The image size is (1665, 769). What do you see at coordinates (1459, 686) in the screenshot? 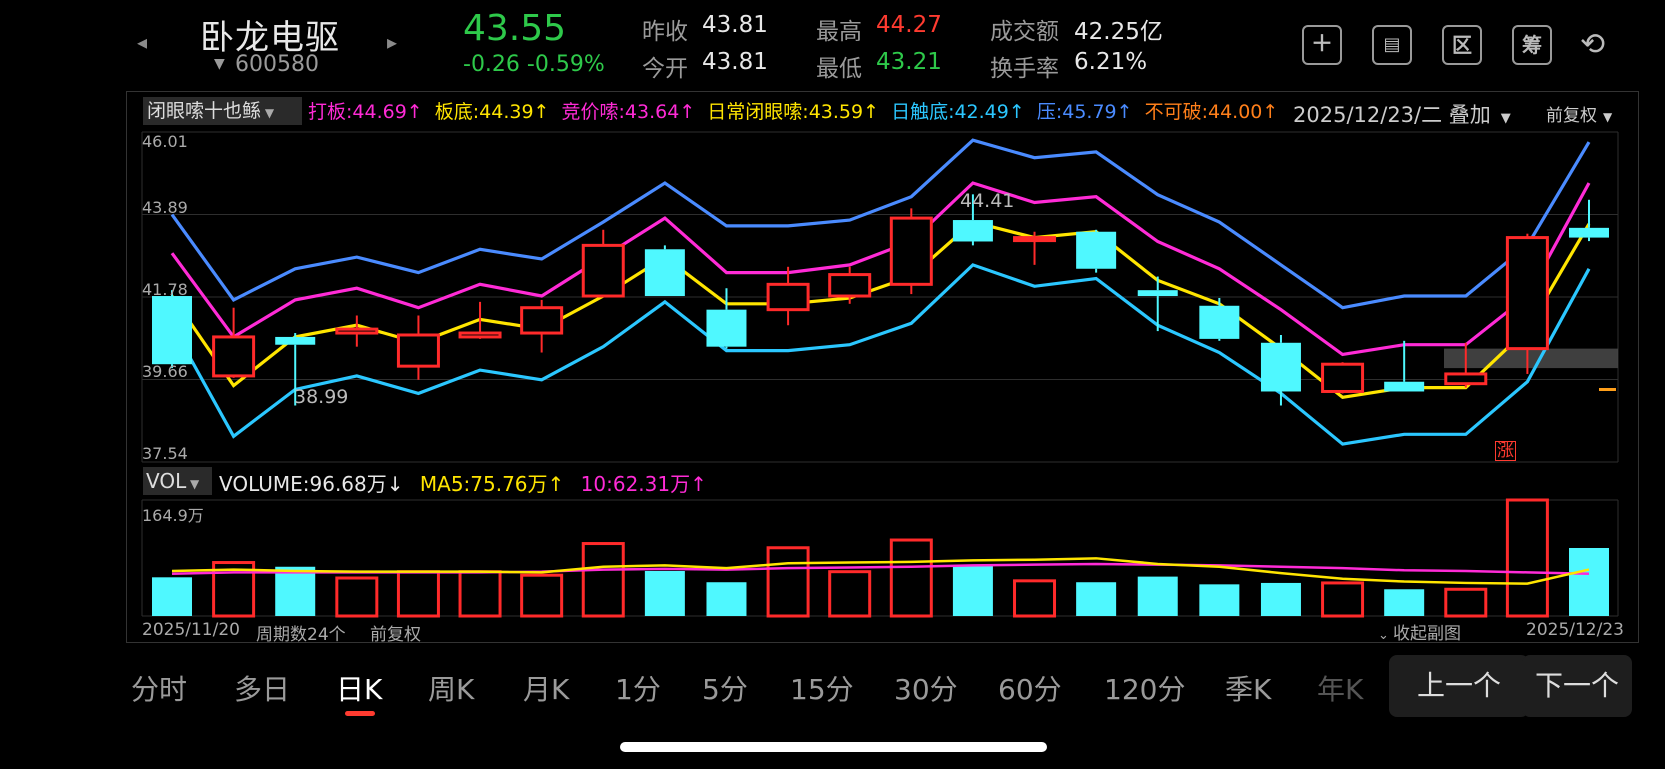
I see `prev-button: 上一个` at bounding box center [1459, 686].